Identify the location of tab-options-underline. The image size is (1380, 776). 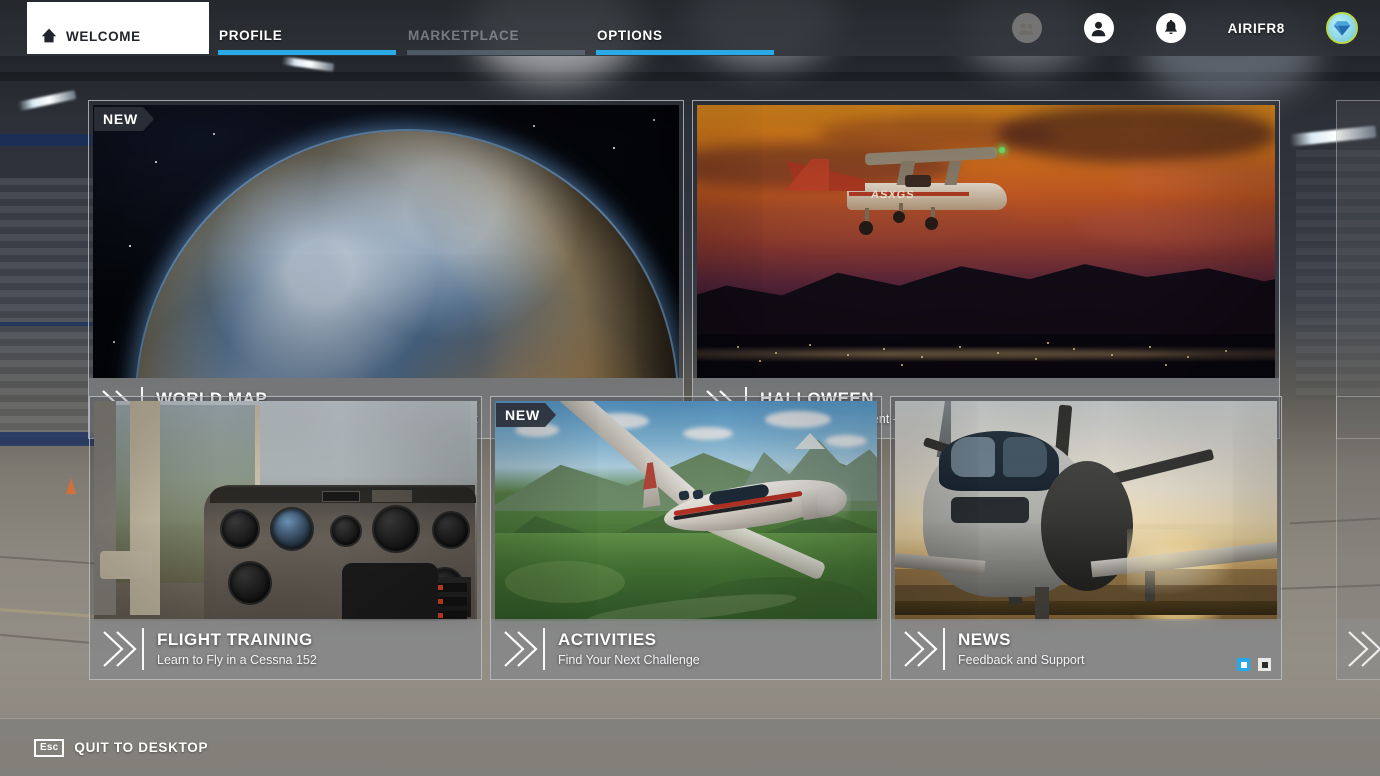
(685, 52).